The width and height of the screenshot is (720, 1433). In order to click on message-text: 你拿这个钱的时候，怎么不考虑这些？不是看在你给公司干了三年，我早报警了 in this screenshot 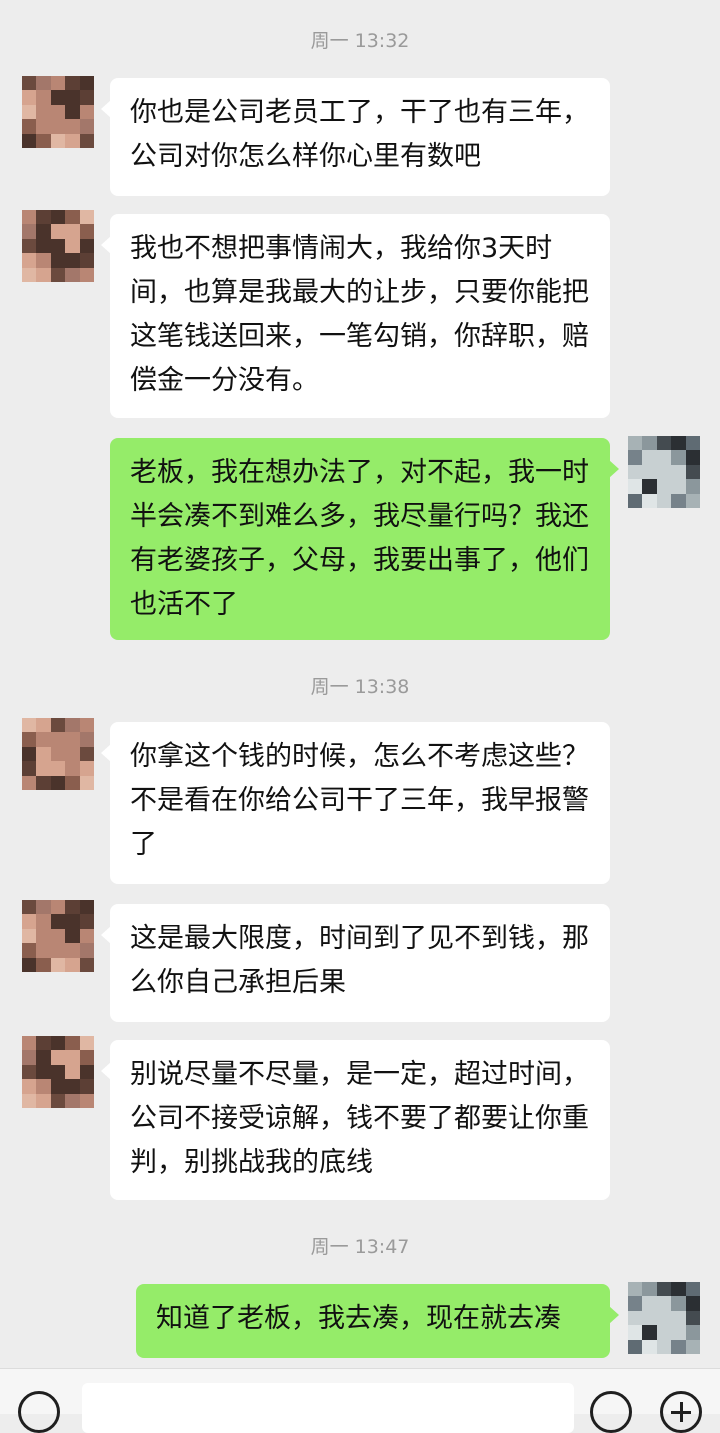, I will do `click(359, 800)`.